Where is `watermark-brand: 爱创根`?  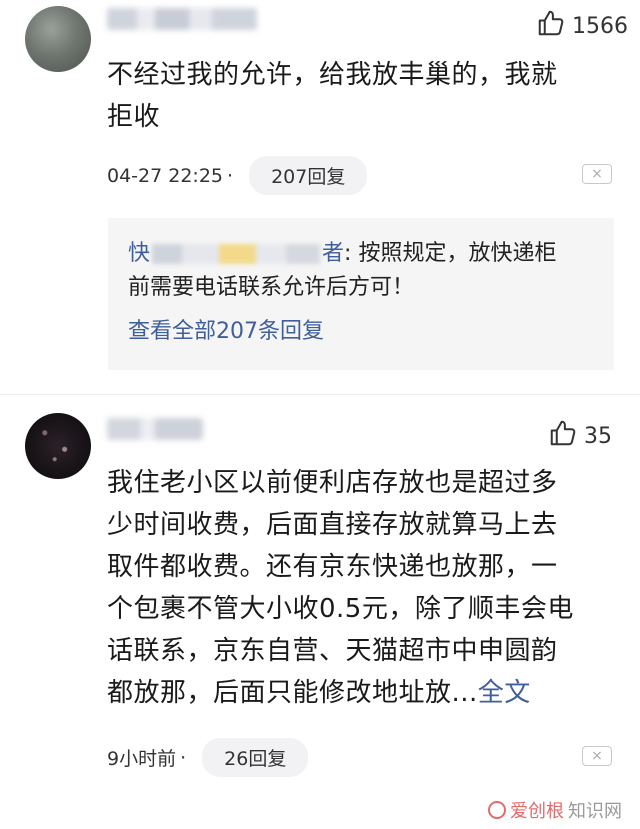
watermark-brand: 爱创根 is located at coordinates (537, 811).